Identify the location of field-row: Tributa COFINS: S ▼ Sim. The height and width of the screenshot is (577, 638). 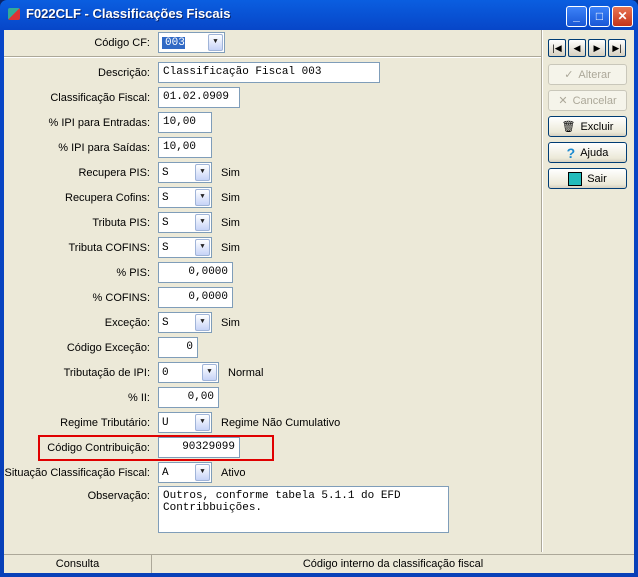
(122, 247).